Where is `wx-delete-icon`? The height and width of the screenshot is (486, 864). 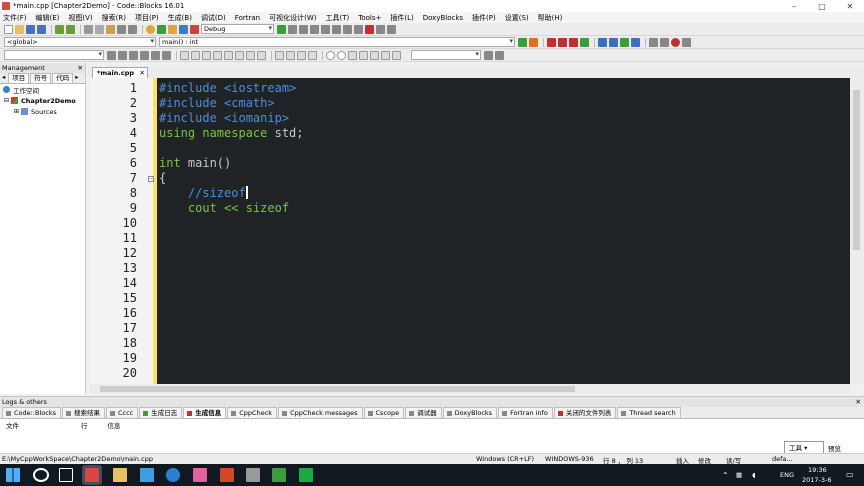
wx-delete-icon is located at coordinates (374, 55).